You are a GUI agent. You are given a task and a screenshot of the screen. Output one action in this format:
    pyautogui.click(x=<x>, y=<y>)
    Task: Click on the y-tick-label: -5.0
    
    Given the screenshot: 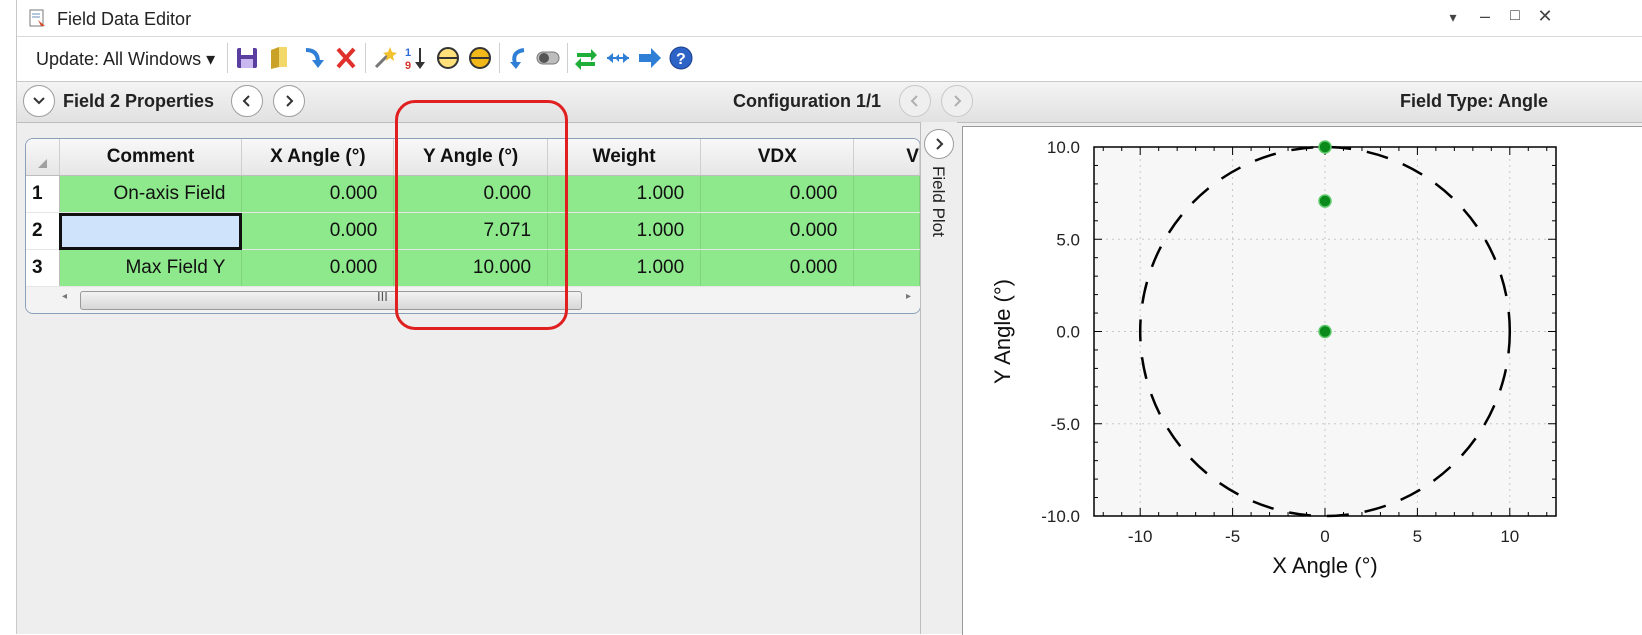 What is the action you would take?
    pyautogui.click(x=1065, y=424)
    